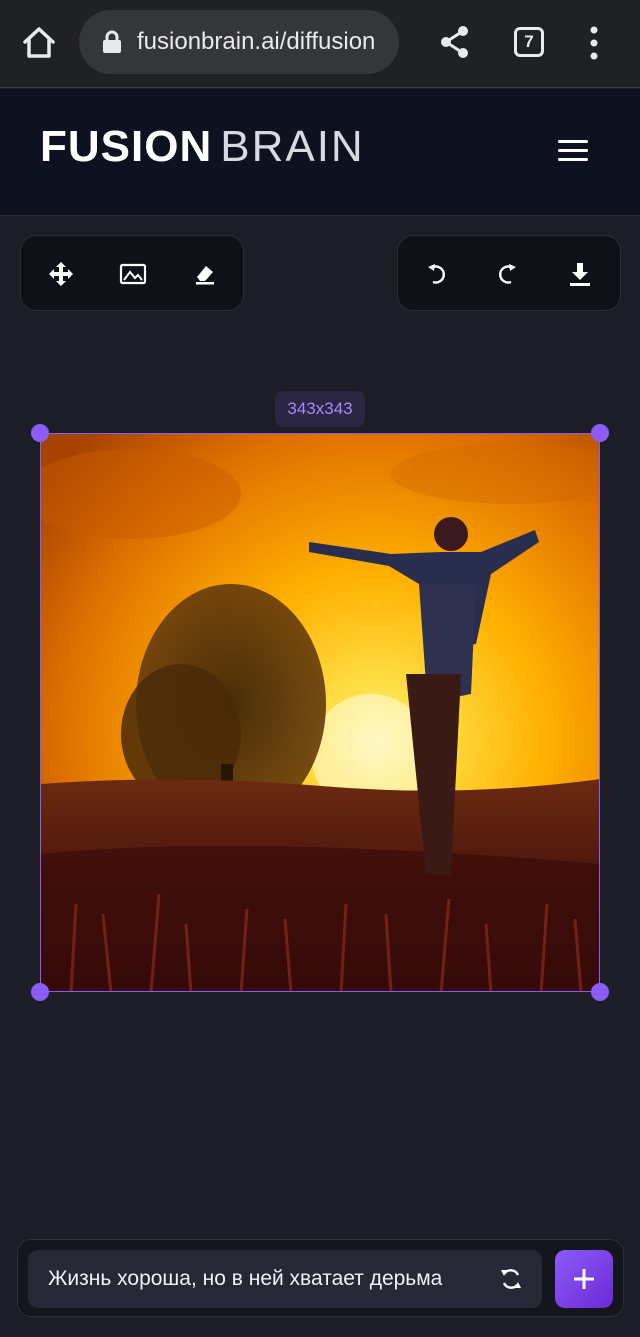  Describe the element at coordinates (40, 433) in the screenshot. I see `resize-handle-top-left` at that location.